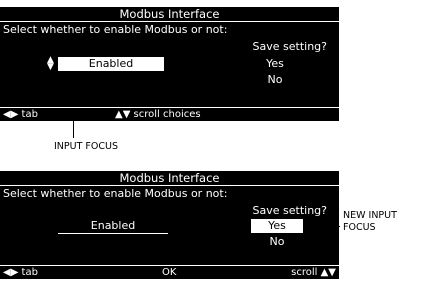  I want to click on callout-new-input-focus-line1: NEW INPUT, so click(370, 215).